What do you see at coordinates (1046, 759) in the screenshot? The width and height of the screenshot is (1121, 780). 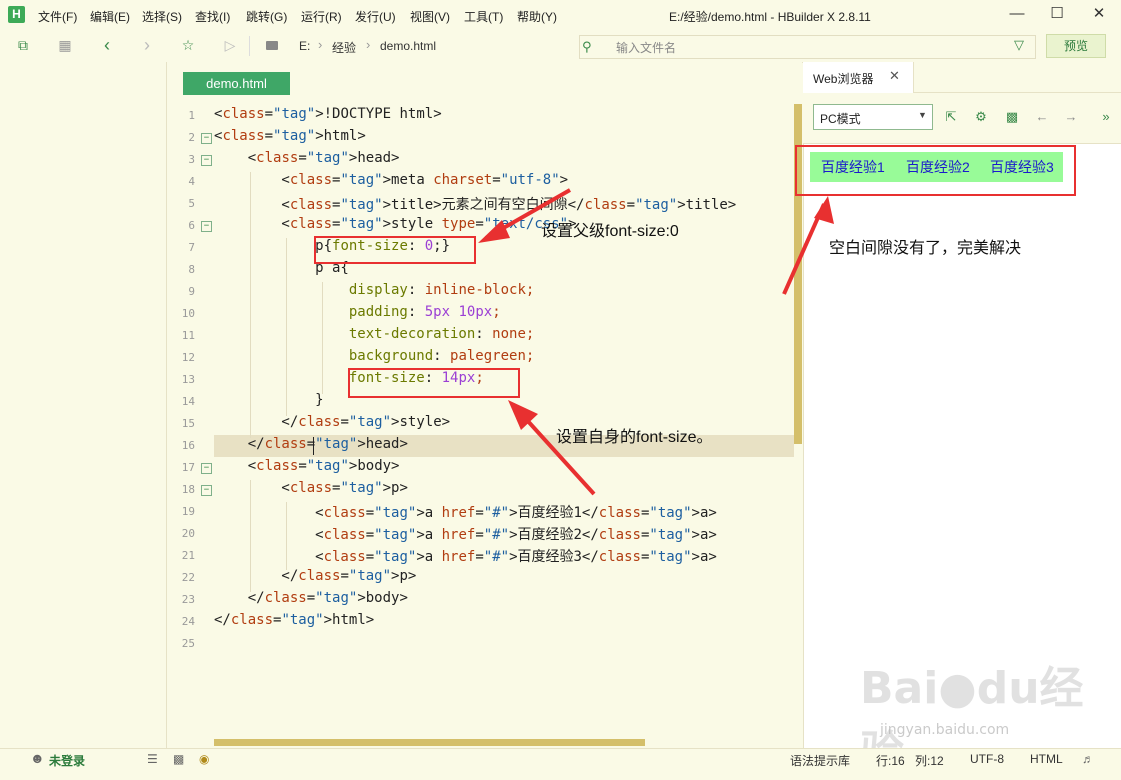 I see `language-selector: HTML` at bounding box center [1046, 759].